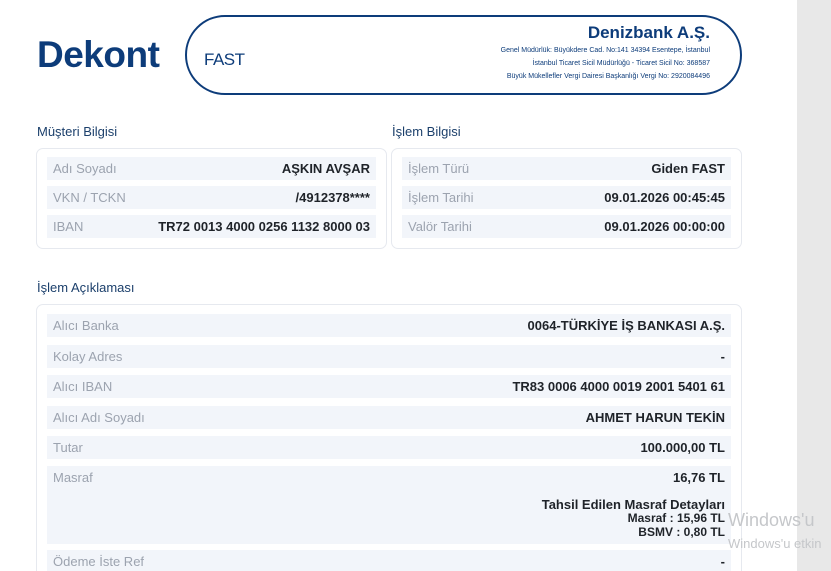  I want to click on row-label: Kolay Adres, so click(88, 356).